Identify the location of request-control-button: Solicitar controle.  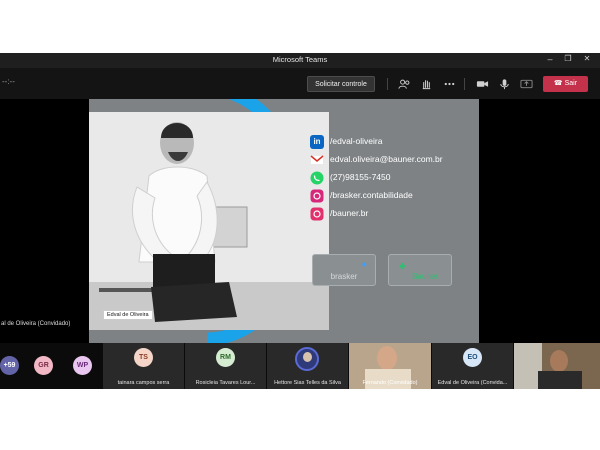
(341, 84).